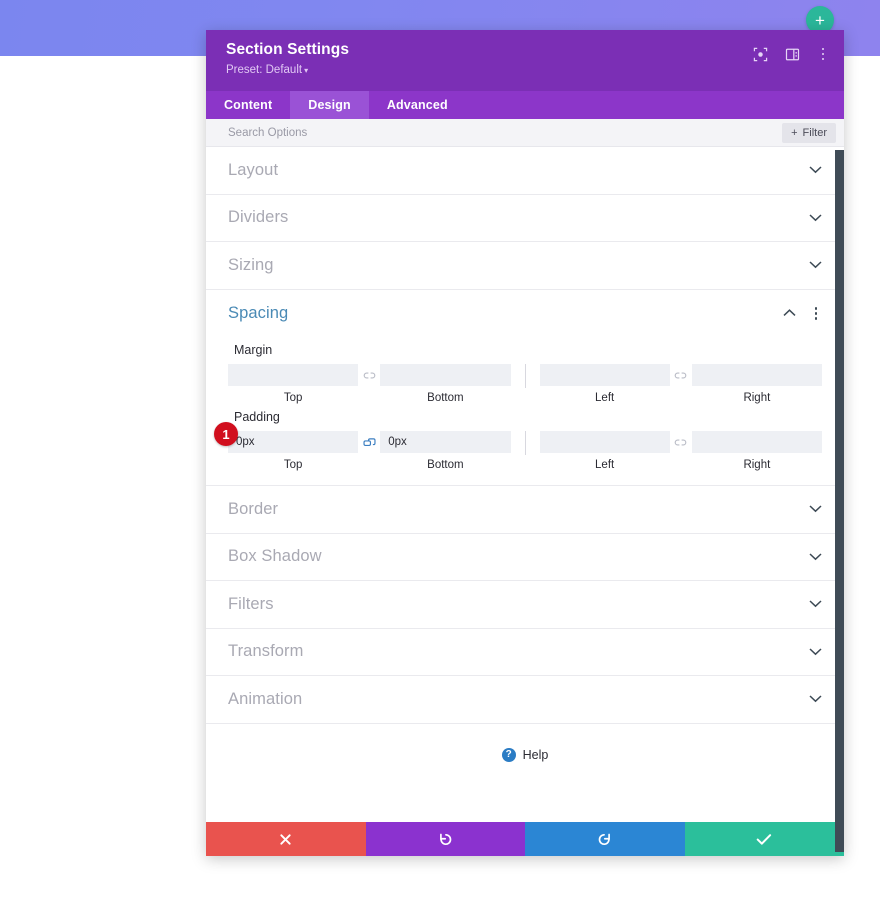 The width and height of the screenshot is (880, 903). Describe the element at coordinates (525, 105) in the screenshot. I see `tab-bar: Content Design Advanced` at that location.